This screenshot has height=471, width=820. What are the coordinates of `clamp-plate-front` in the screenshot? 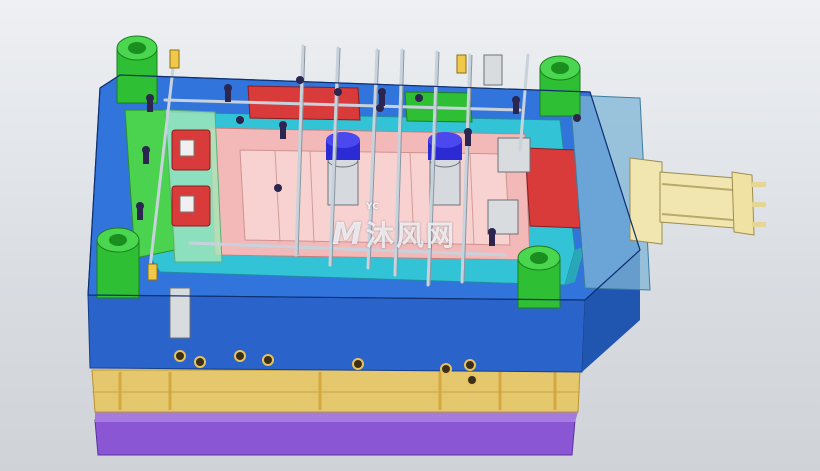 It's located at (336, 333).